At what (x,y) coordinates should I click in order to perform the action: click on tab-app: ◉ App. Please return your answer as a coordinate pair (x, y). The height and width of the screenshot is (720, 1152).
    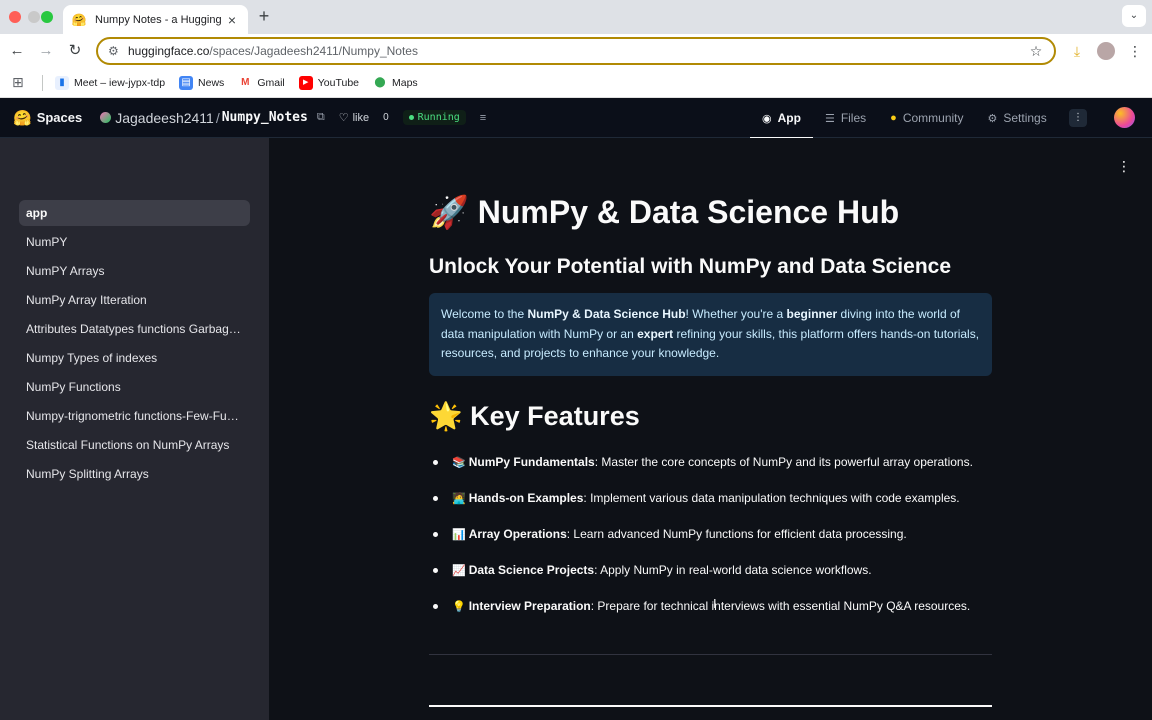
    Looking at the image, I should click on (781, 118).